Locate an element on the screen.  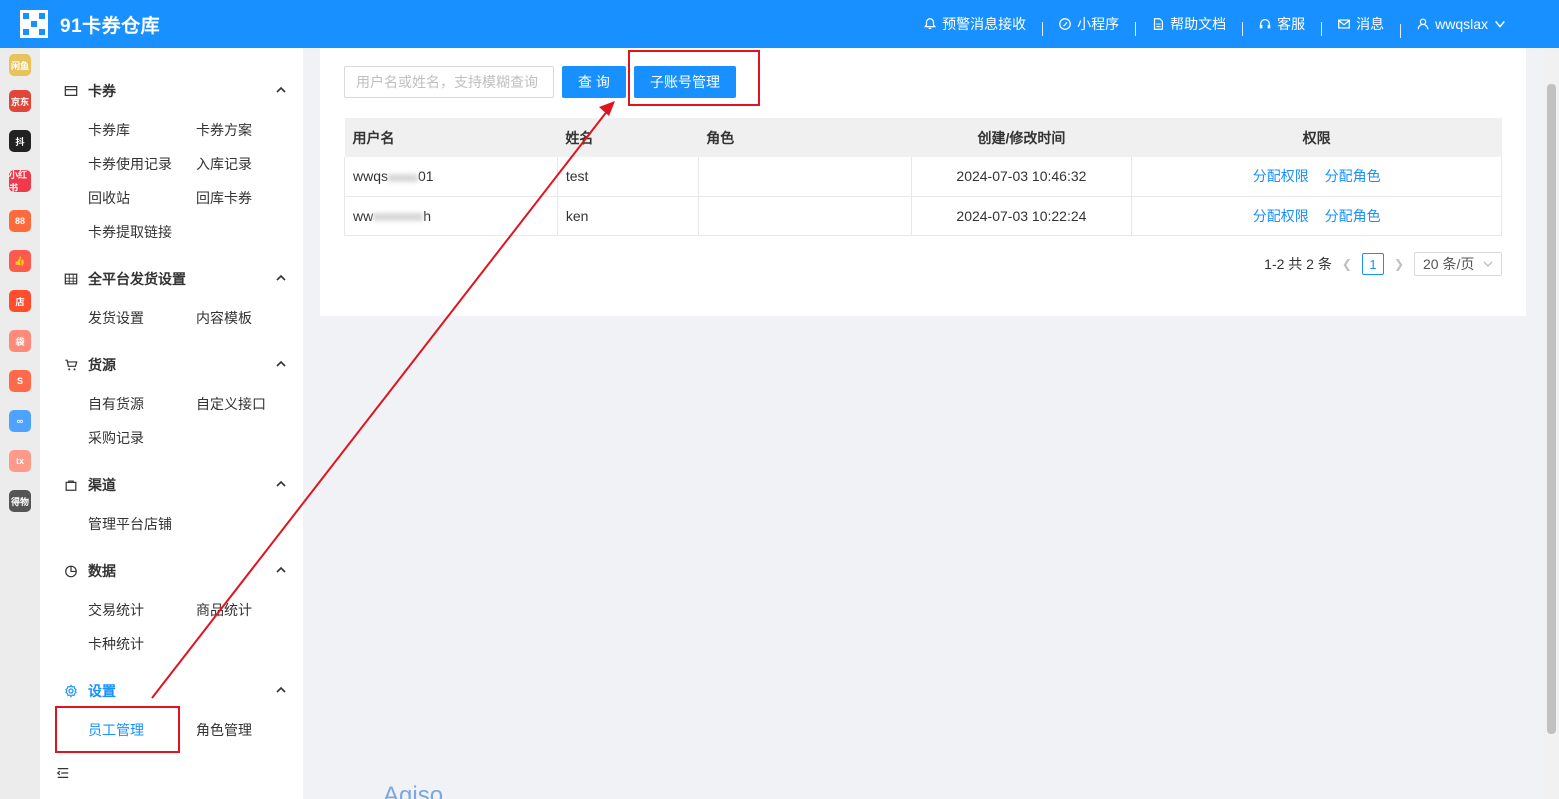
query-button: 查 询 is located at coordinates (594, 82).